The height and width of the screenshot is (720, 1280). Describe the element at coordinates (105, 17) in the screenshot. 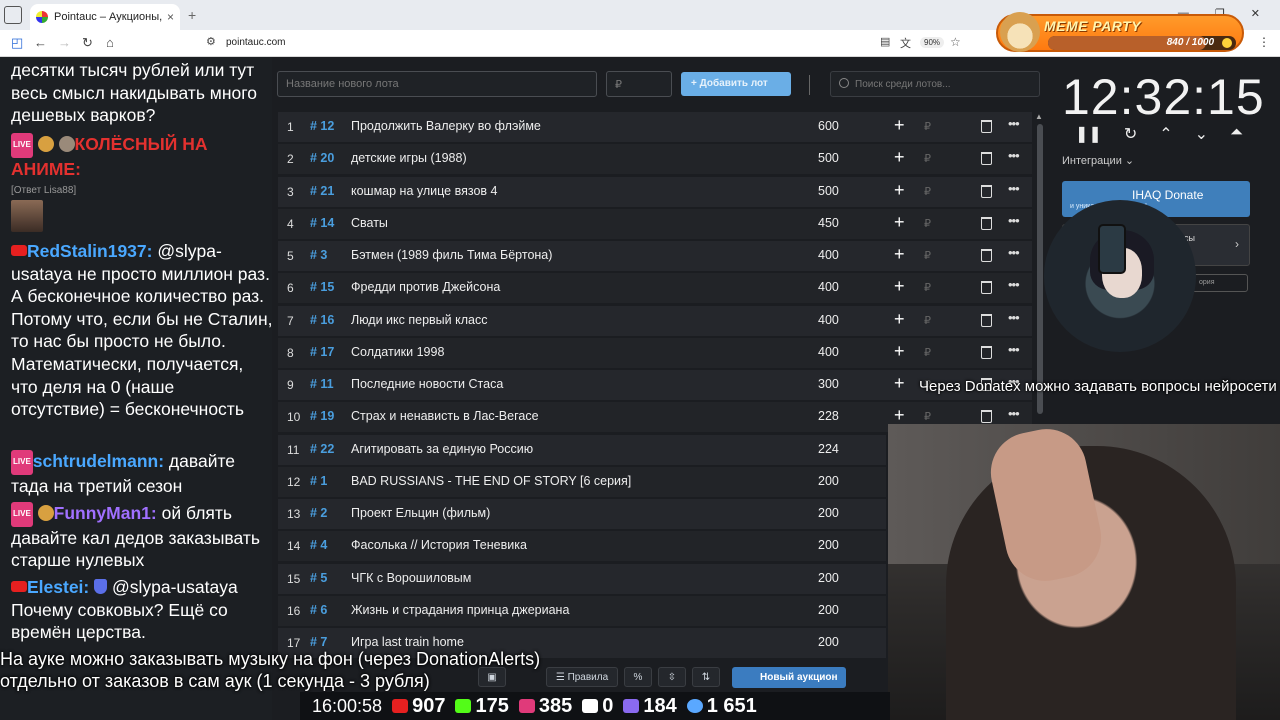

I see `browser-tab: Pointauc – Аукционы, лотереи ×` at that location.